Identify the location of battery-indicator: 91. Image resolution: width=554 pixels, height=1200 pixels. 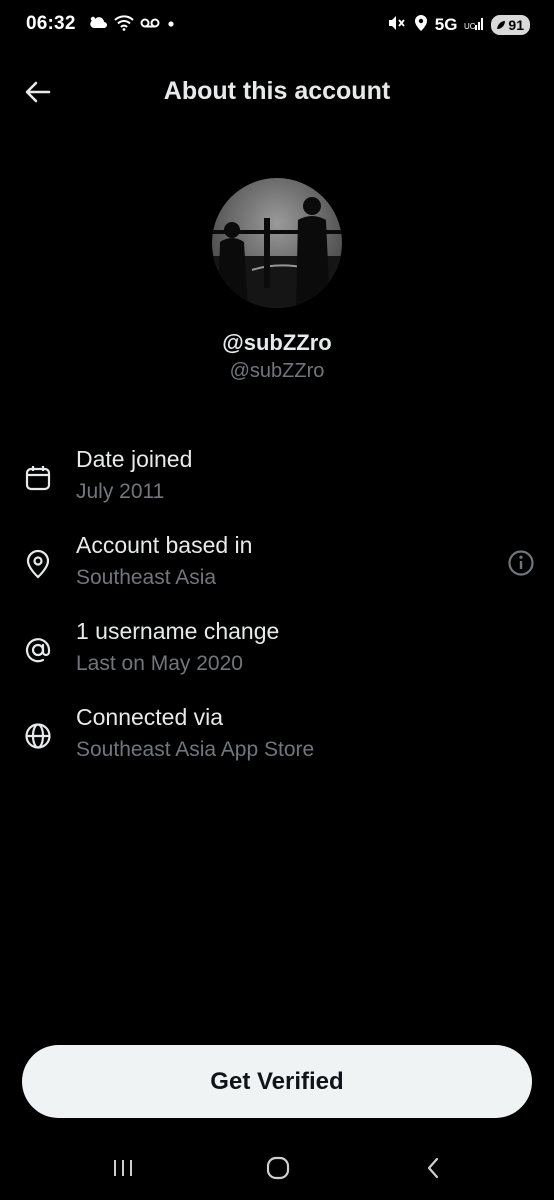
(510, 25).